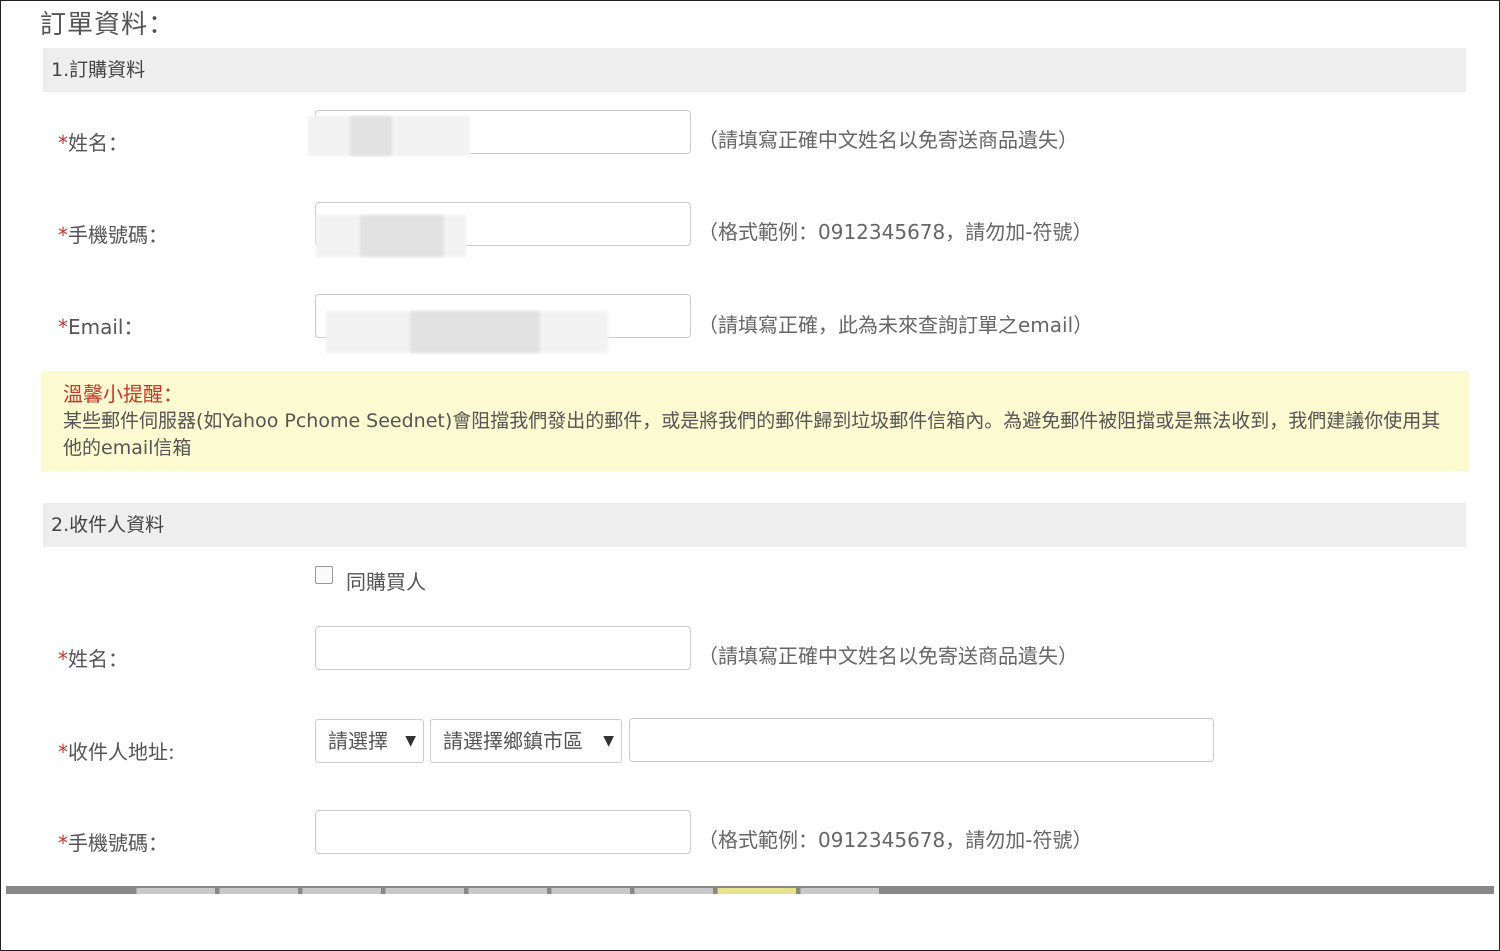 The image size is (1500, 951). What do you see at coordinates (754, 70) in the screenshot?
I see `section-header-buyer: 1.訂購資料` at bounding box center [754, 70].